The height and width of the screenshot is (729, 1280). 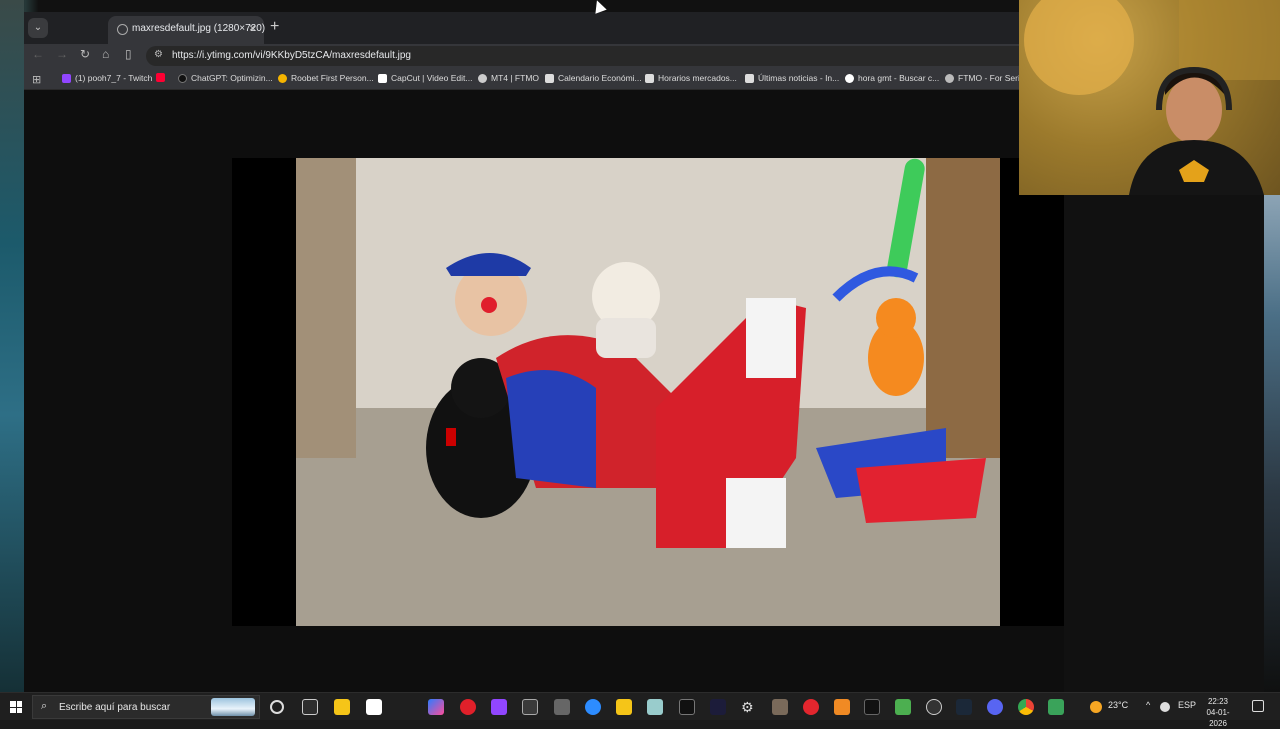 I want to click on side-panel-icon: ▯, so click(x=128, y=54).